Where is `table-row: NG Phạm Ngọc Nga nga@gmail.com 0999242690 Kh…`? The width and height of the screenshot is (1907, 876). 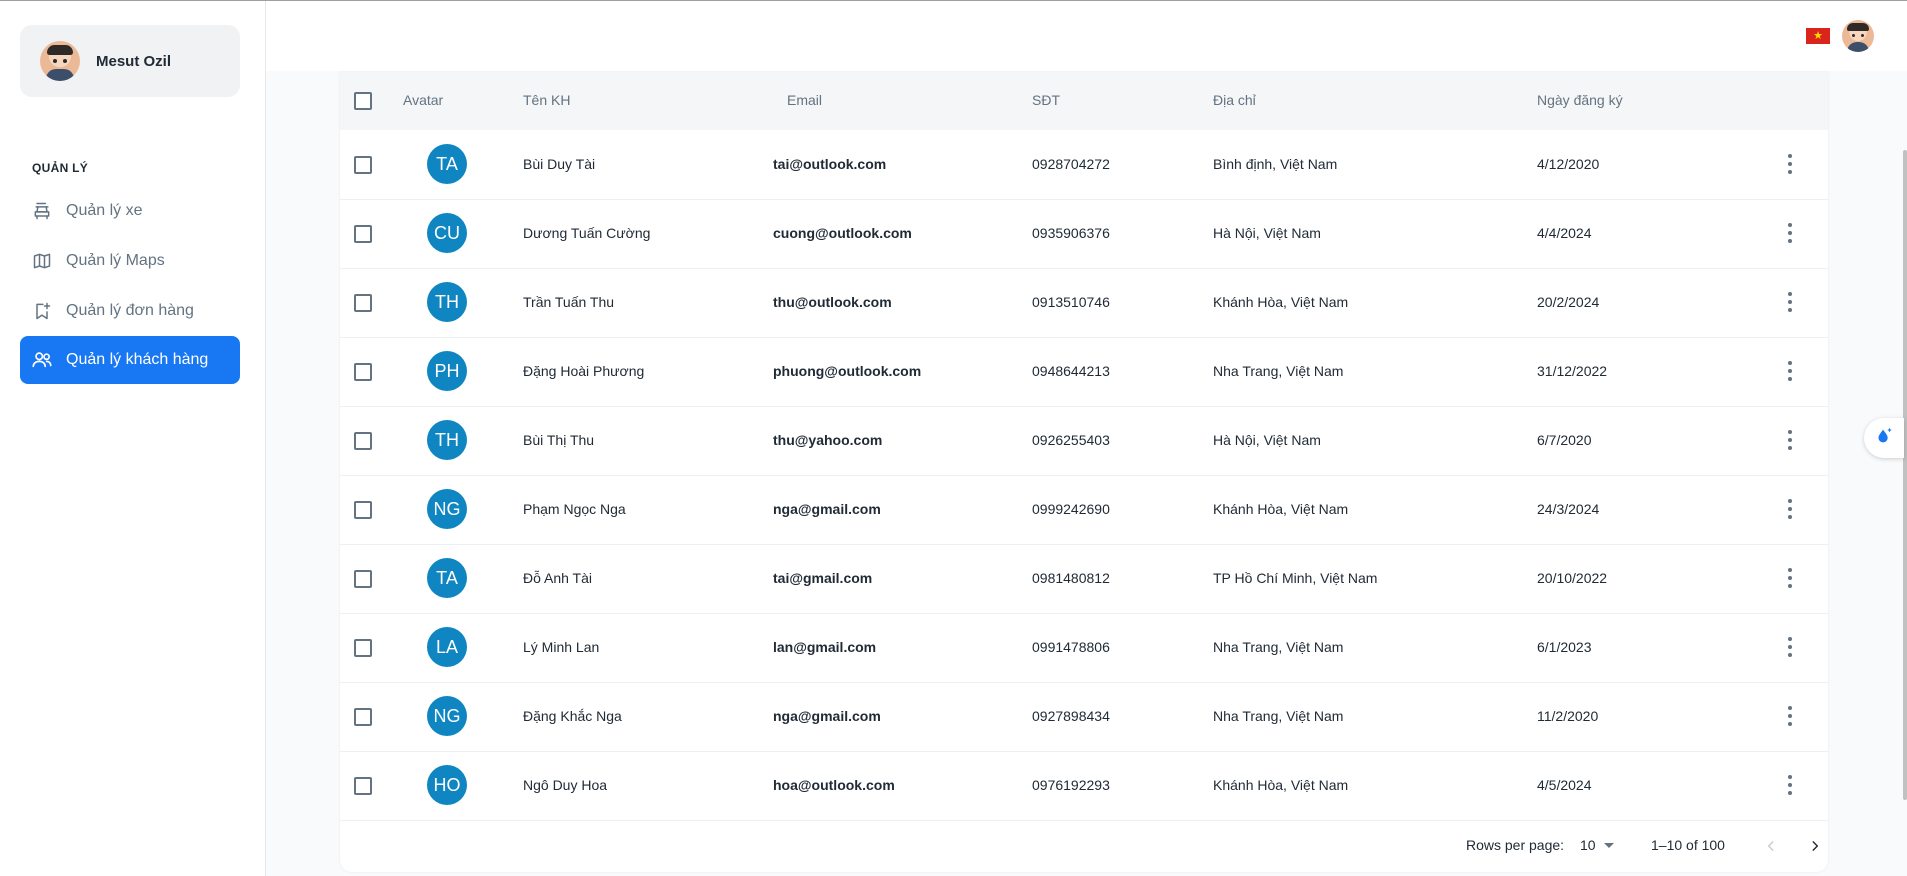 table-row: NG Phạm Ngọc Nga nga@gmail.com 0999242690 Kh… is located at coordinates (1084, 510).